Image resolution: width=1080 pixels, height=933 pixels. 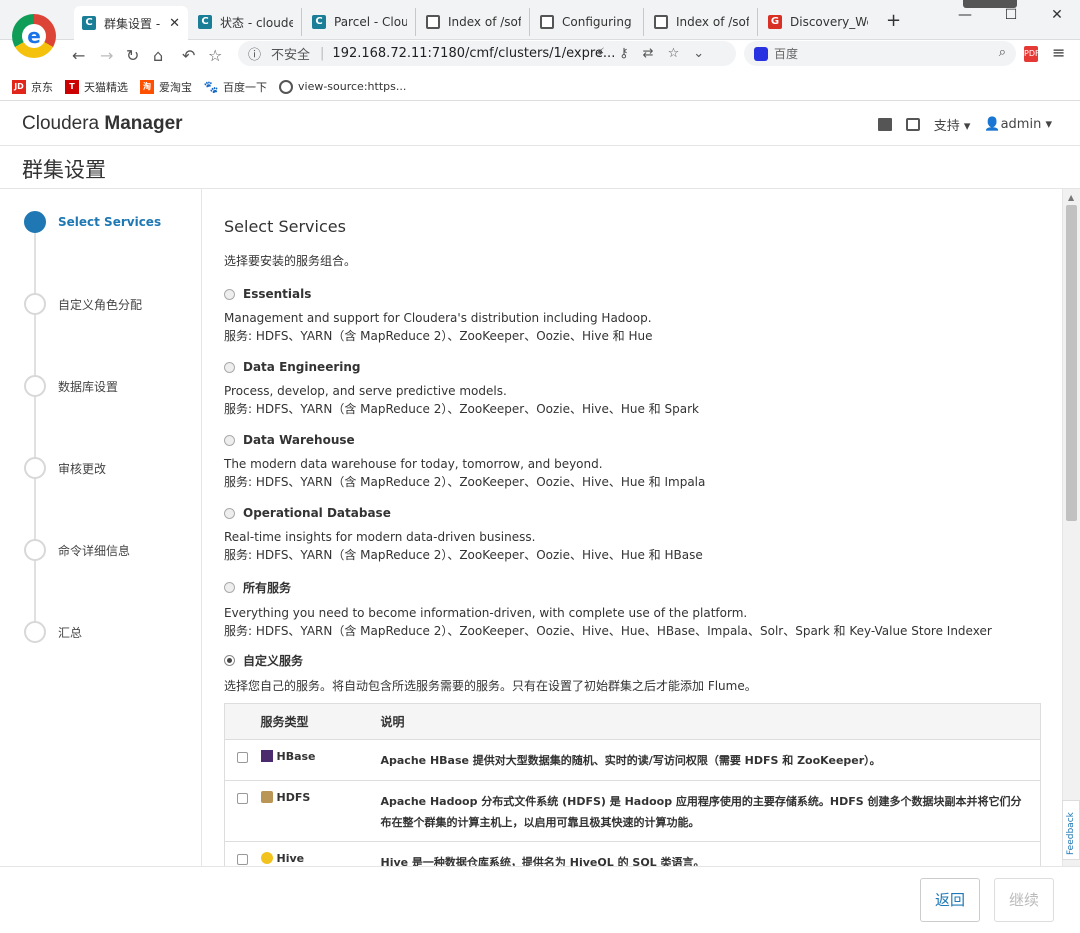 I want to click on header-actions: 支持 ▾ 👤admin ▾, so click(x=964, y=124).